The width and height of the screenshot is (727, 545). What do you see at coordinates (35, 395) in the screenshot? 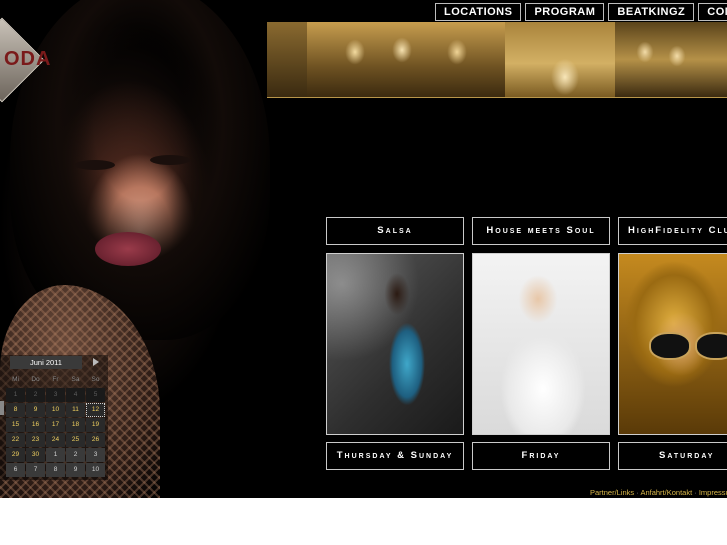
I see `calendar-day: 2` at bounding box center [35, 395].